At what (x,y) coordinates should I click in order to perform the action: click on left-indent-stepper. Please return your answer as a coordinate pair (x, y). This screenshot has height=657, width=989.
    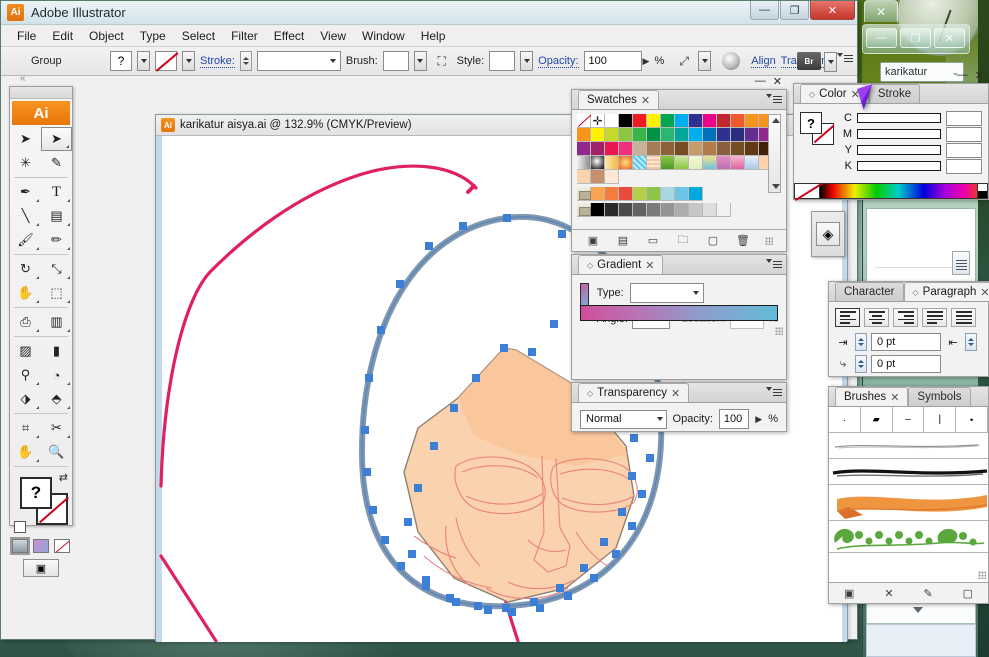
    Looking at the image, I should click on (861, 342).